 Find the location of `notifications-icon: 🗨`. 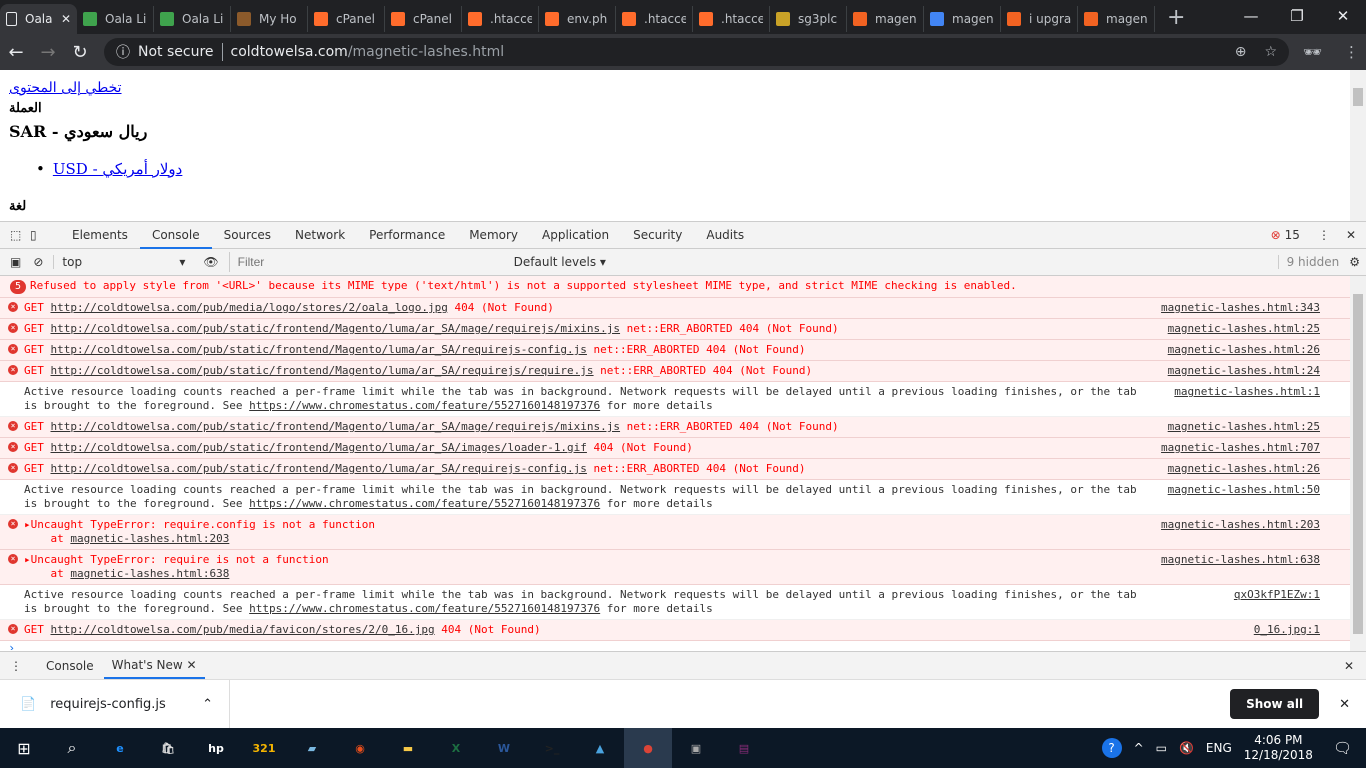

notifications-icon: 🗨 is located at coordinates (1342, 748).